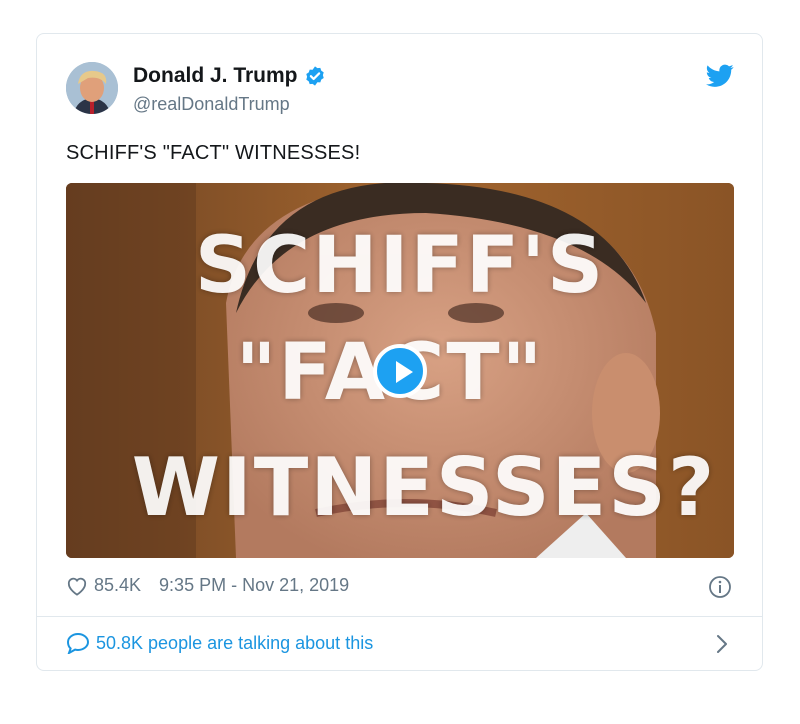 The width and height of the screenshot is (800, 724). Describe the element at coordinates (424, 487) in the screenshot. I see `overlay-line-3: WITNESSES?` at that location.